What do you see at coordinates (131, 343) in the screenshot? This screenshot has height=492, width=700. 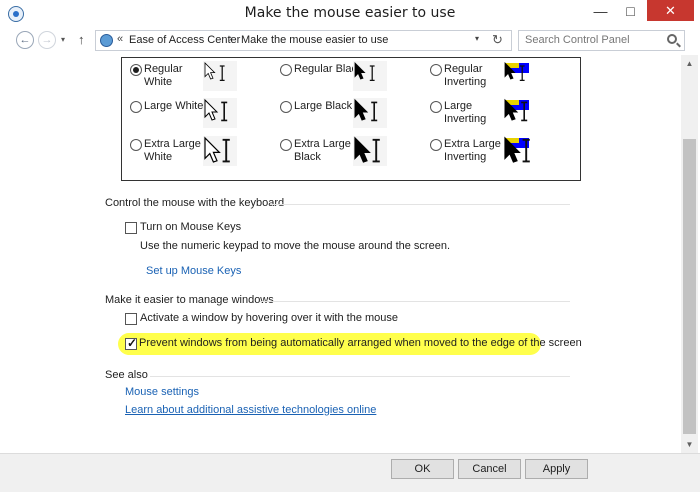 I see `prevent-arrange-checkbox` at bounding box center [131, 343].